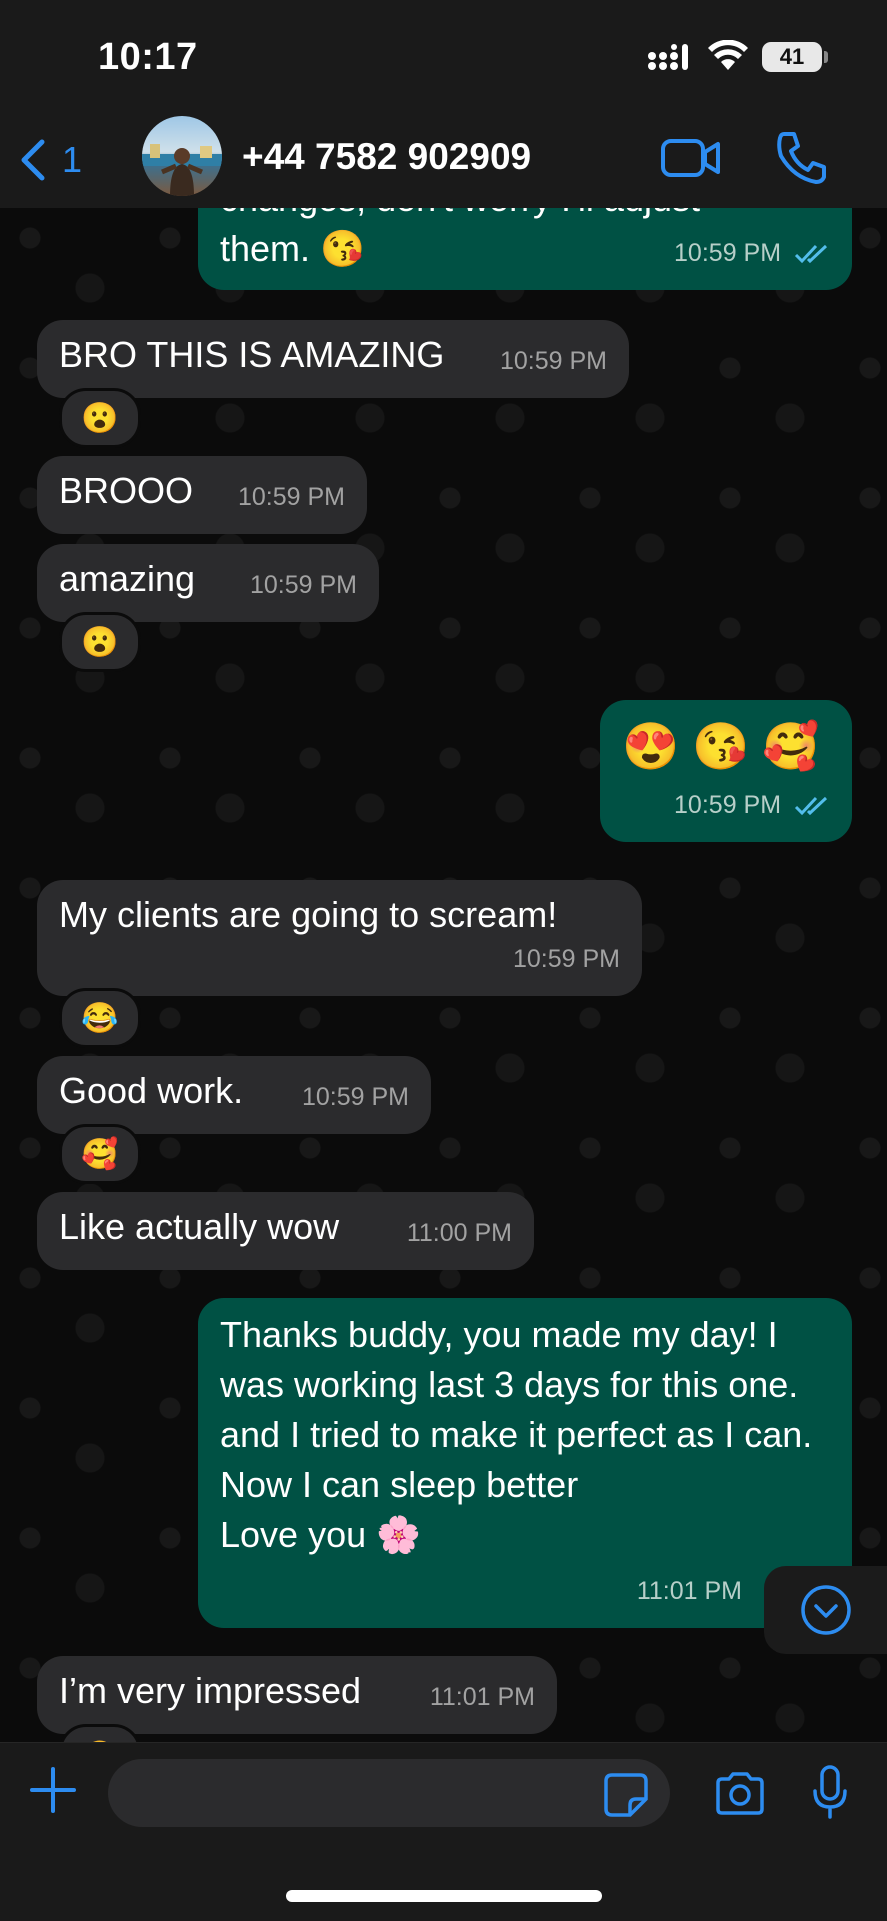 This screenshot has height=1921, width=887. I want to click on avatar-photo-icon, so click(182, 170).